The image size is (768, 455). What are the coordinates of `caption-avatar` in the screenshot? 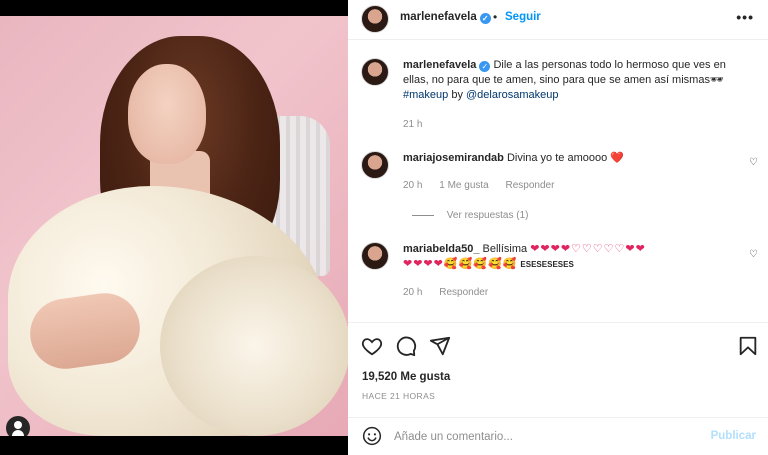 It's located at (375, 72).